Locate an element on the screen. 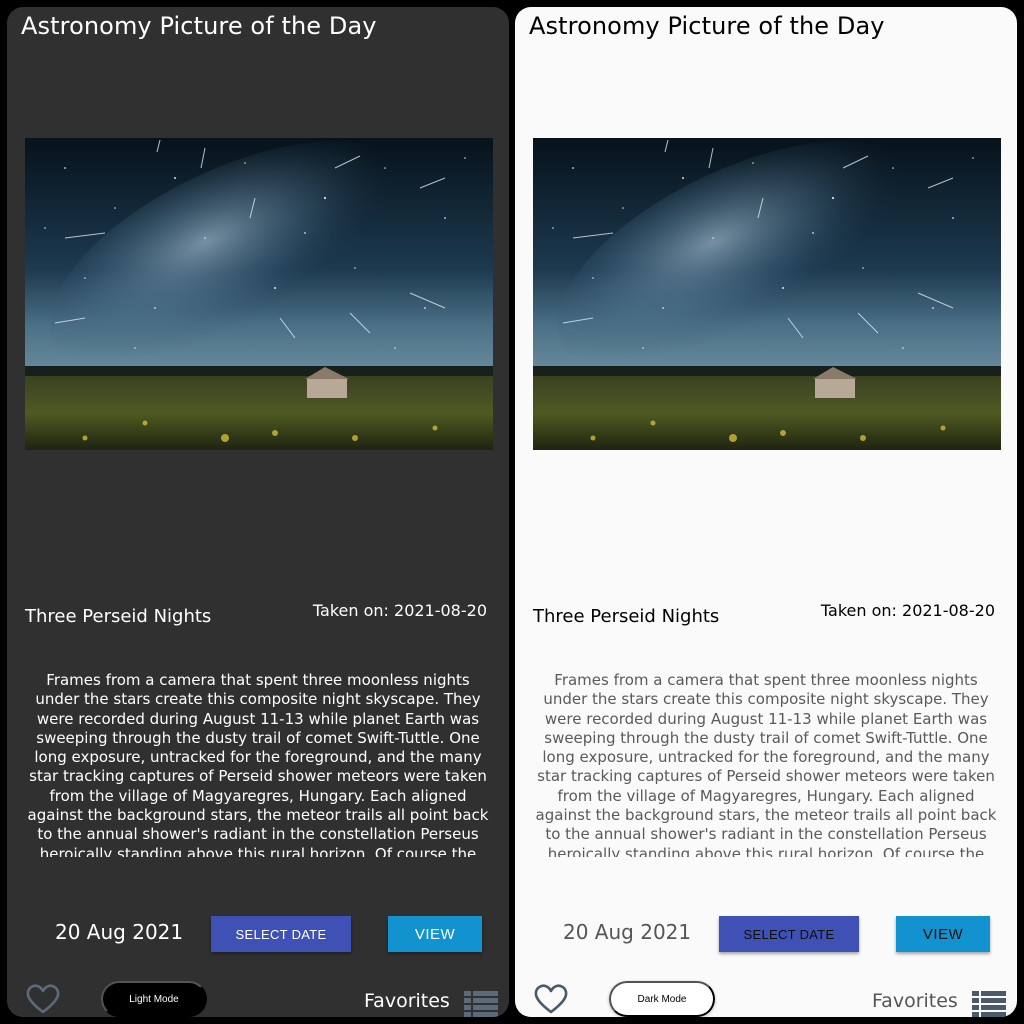  light-mode-toggle: Light Mode is located at coordinates (154, 999).